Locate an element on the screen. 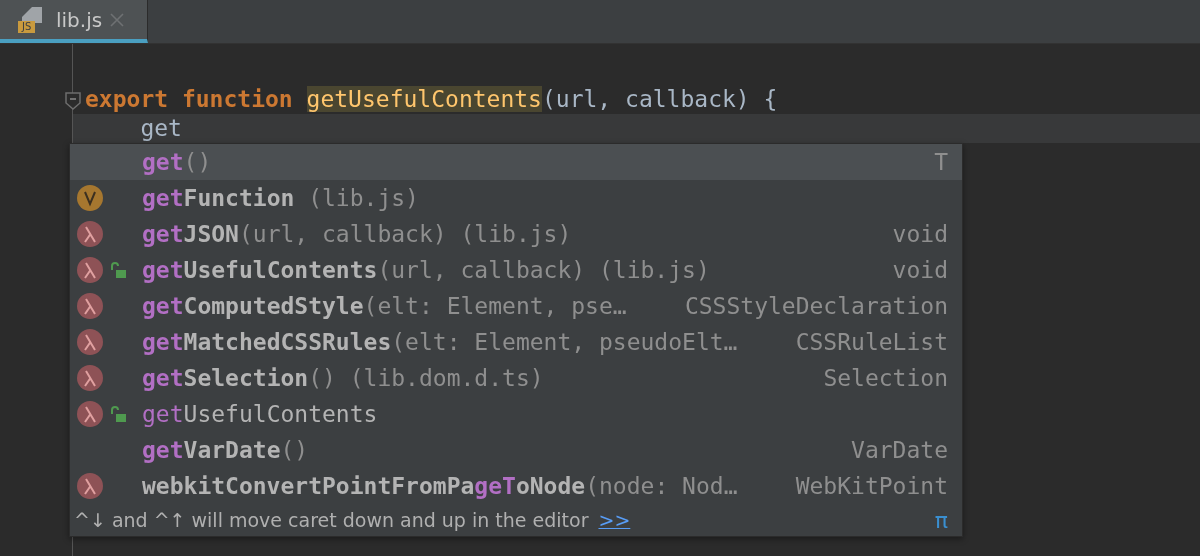 The width and height of the screenshot is (1200, 556). close-icon is located at coordinates (117, 19).